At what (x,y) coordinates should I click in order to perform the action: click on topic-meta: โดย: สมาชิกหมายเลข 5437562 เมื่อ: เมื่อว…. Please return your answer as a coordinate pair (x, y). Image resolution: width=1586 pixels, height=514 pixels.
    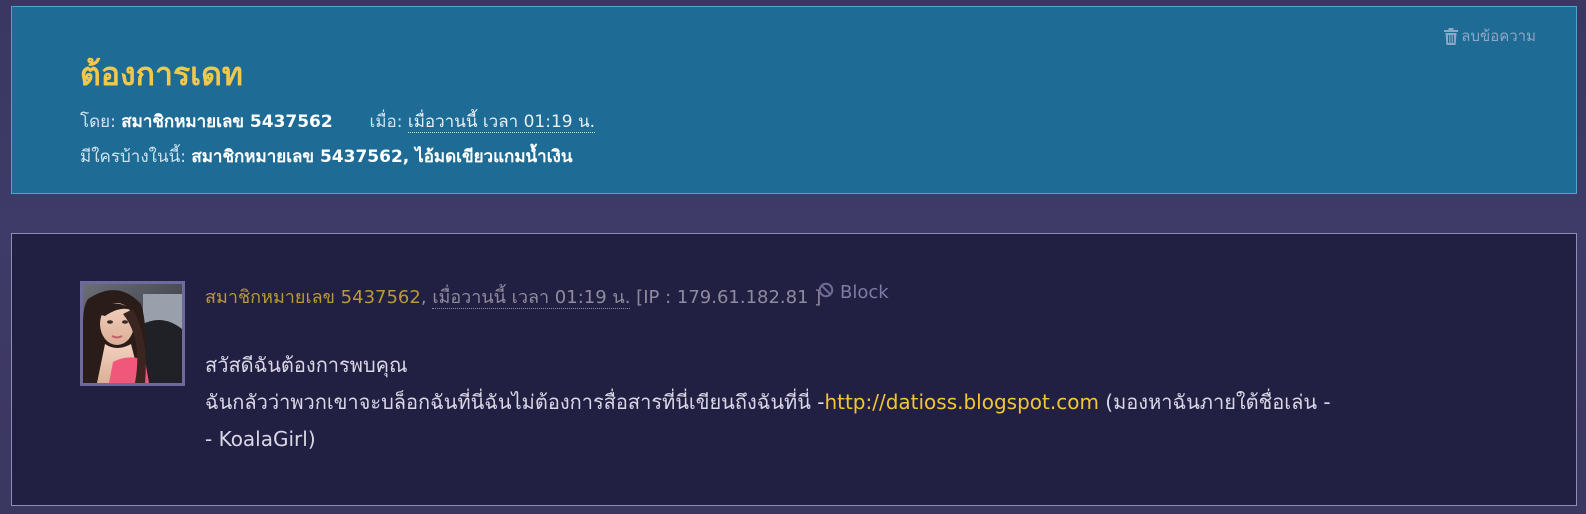
    Looking at the image, I should click on (338, 121).